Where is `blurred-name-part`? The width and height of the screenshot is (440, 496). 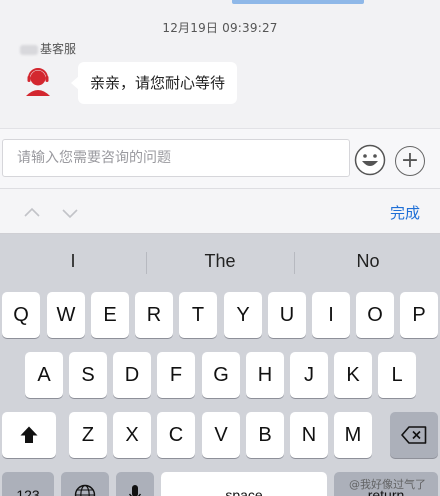 blurred-name-part is located at coordinates (29, 49).